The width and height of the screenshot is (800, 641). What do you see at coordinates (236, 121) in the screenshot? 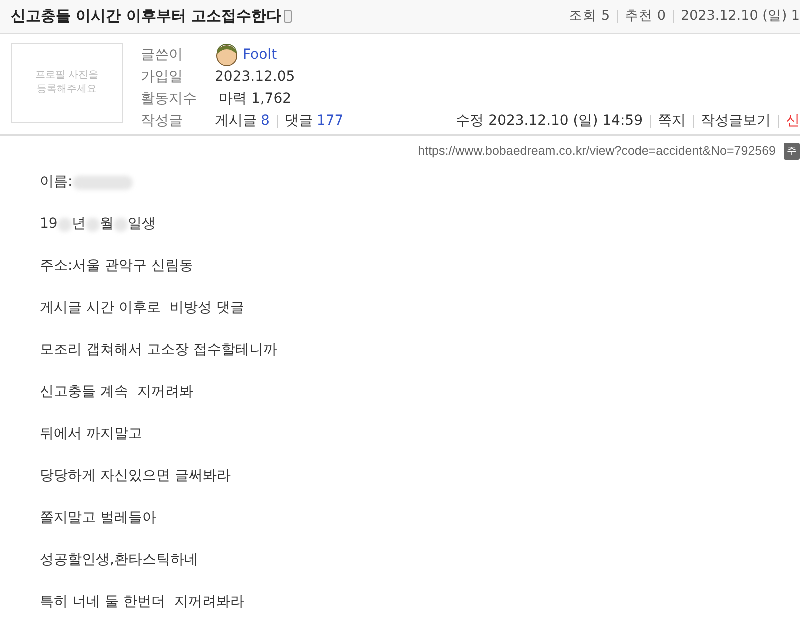
I see `count-label: 게시글` at bounding box center [236, 121].